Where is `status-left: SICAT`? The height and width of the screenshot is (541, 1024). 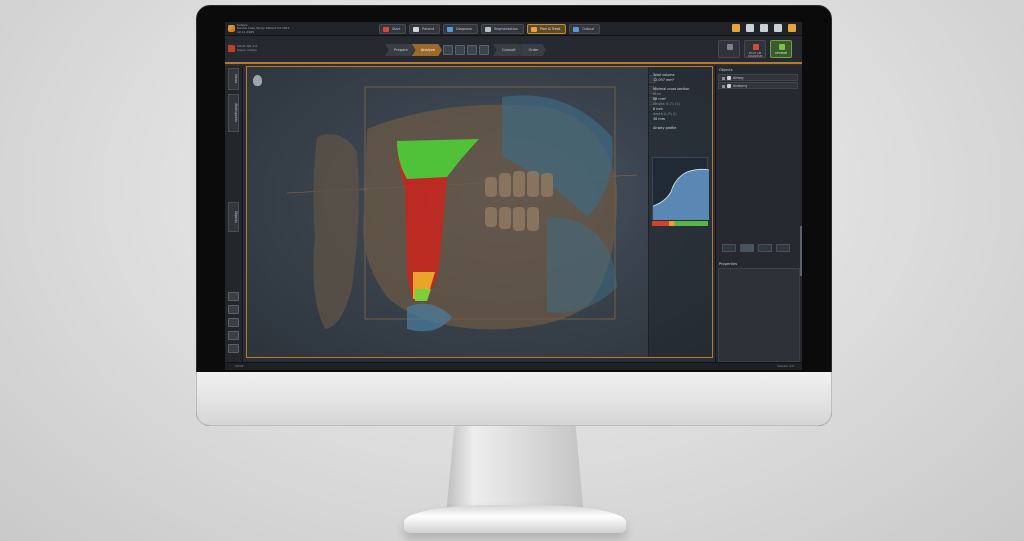
status-left: SICAT is located at coordinates (239, 366).